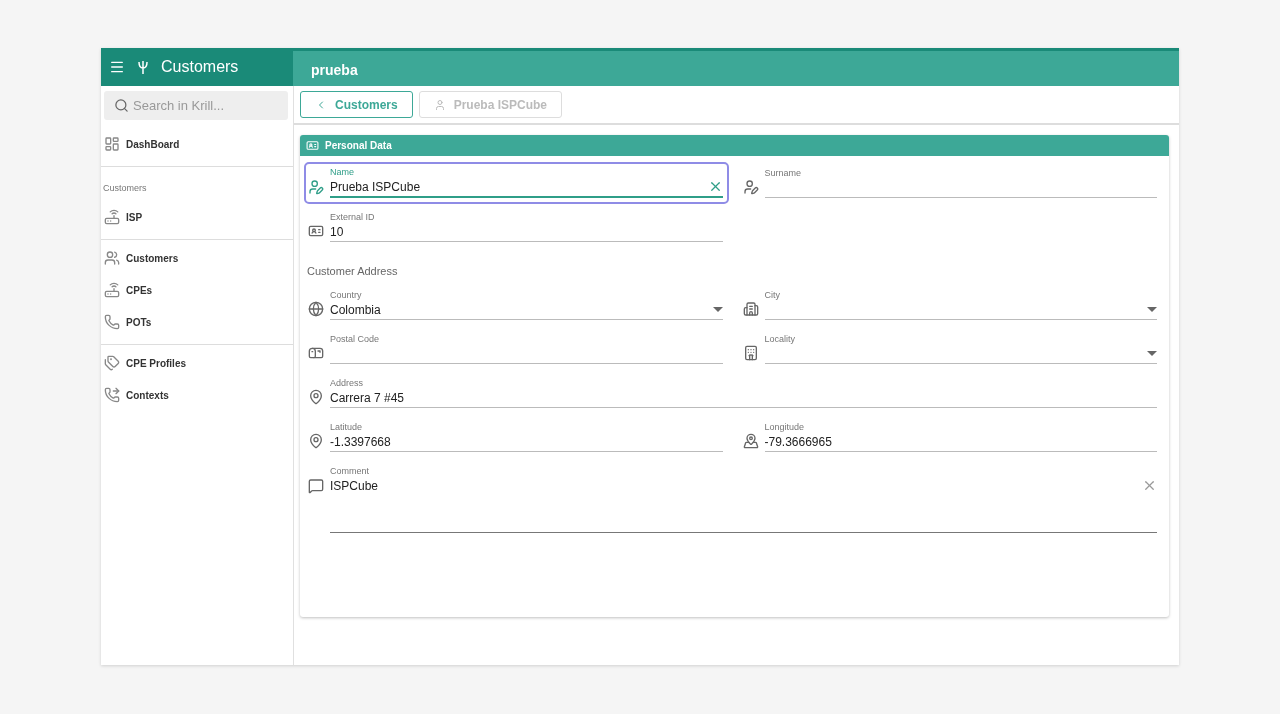 Image resolution: width=1280 pixels, height=714 pixels. What do you see at coordinates (960, 305) in the screenshot?
I see `select-field: City` at bounding box center [960, 305].